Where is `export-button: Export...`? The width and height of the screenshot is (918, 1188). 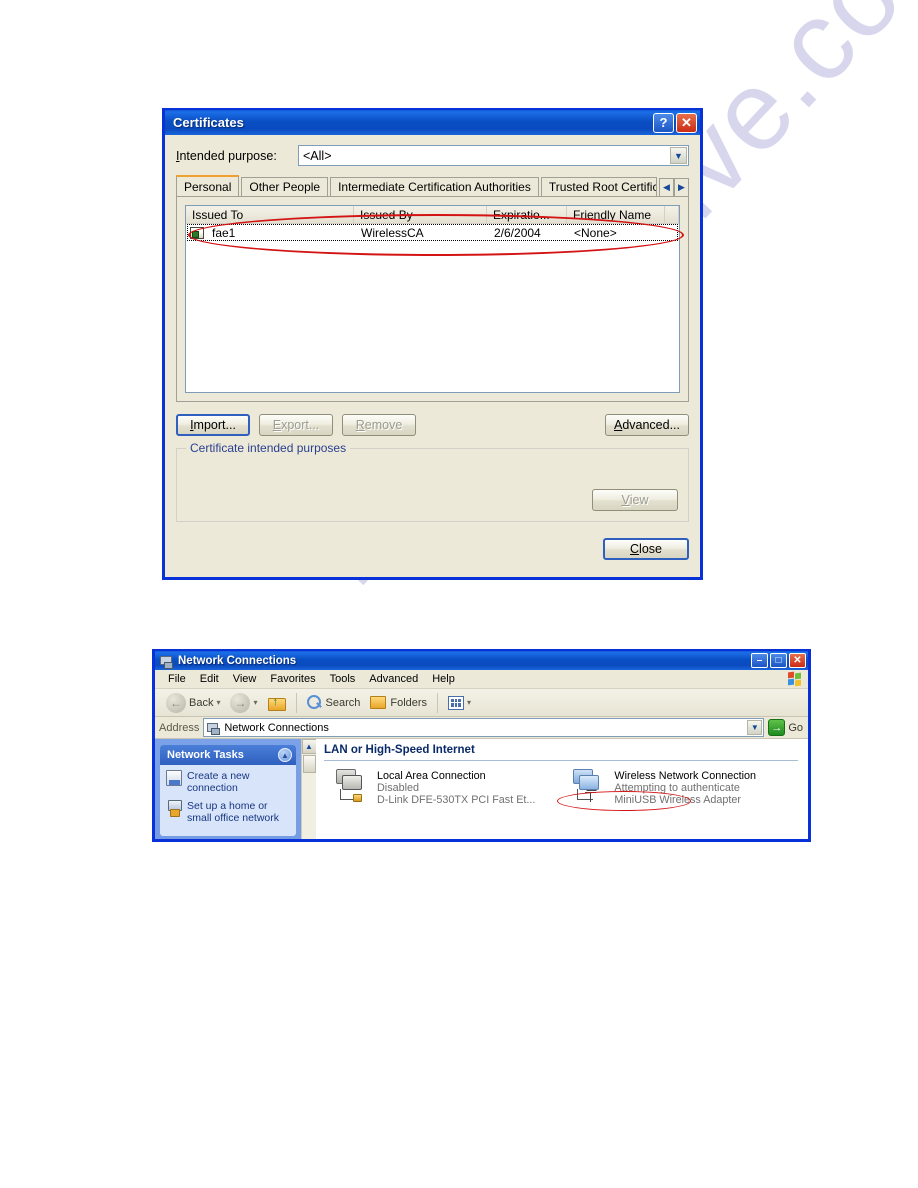 export-button: Export... is located at coordinates (296, 425).